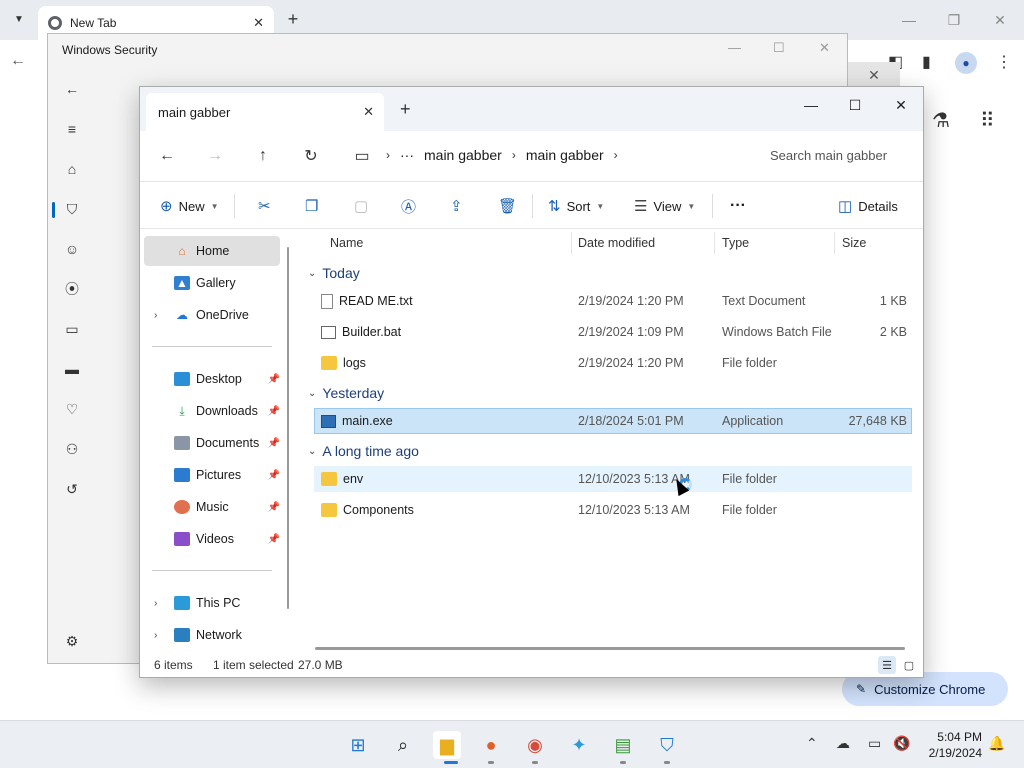 The width and height of the screenshot is (1024, 768). I want to click on sidebar-item-desktop: Desktop 📌, so click(212, 379).